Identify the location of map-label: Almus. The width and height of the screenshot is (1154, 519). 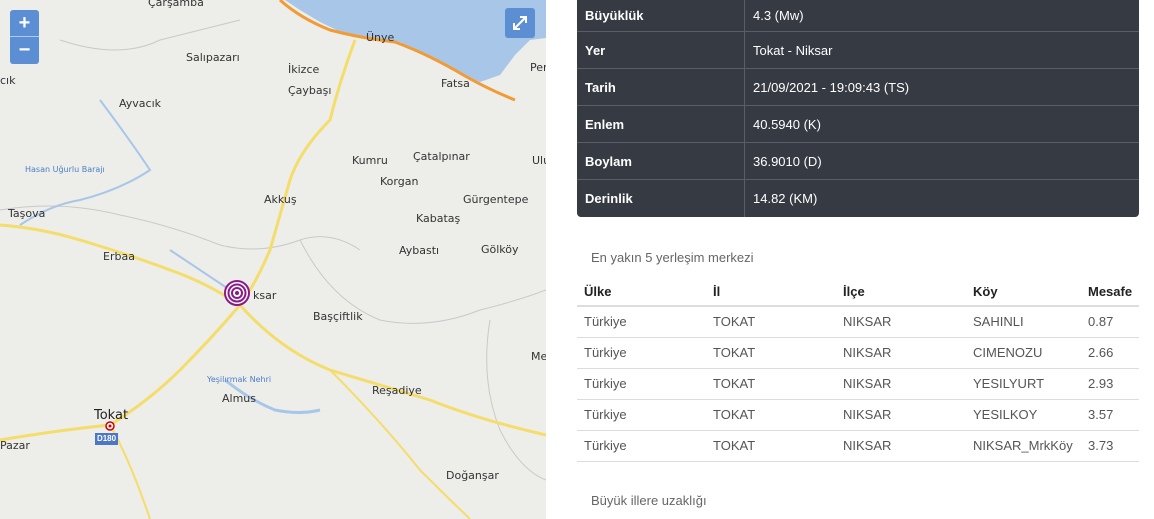
(239, 398).